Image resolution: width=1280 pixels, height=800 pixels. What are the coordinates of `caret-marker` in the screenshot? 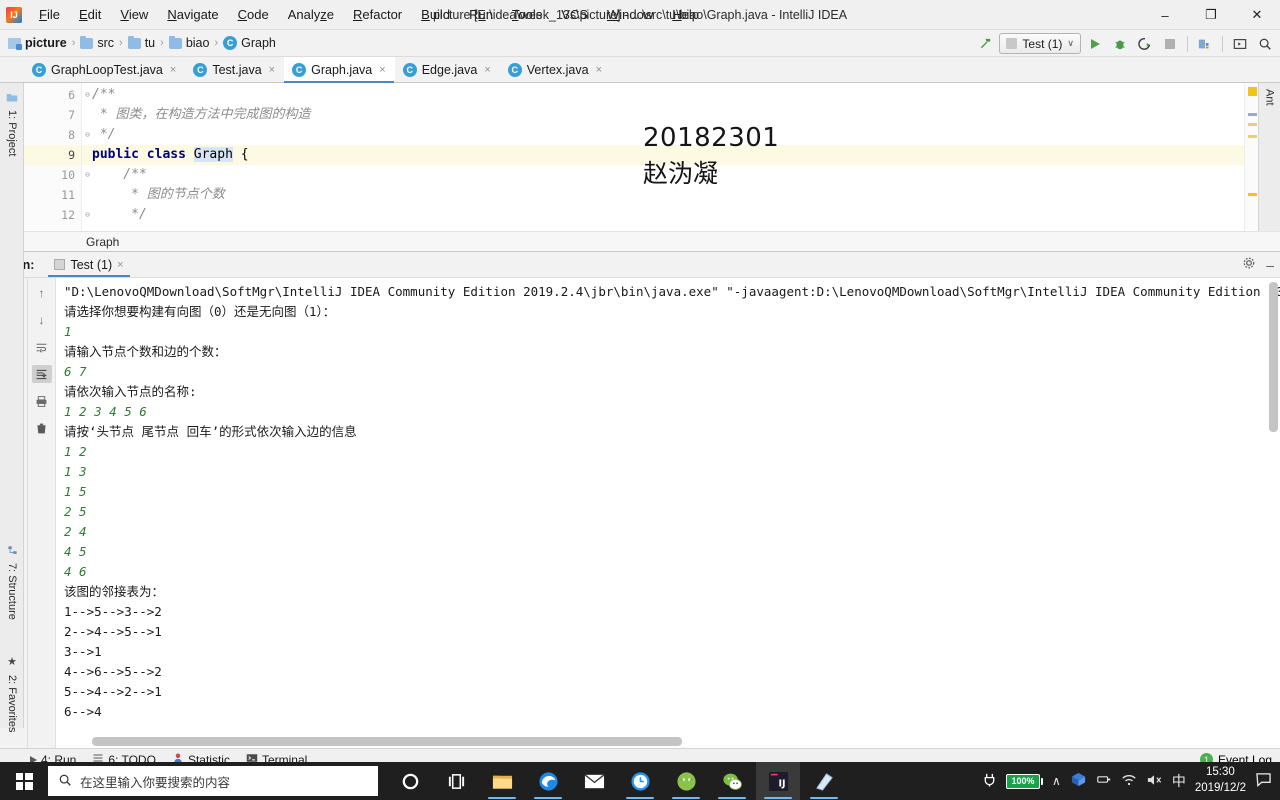 It's located at (1252, 114).